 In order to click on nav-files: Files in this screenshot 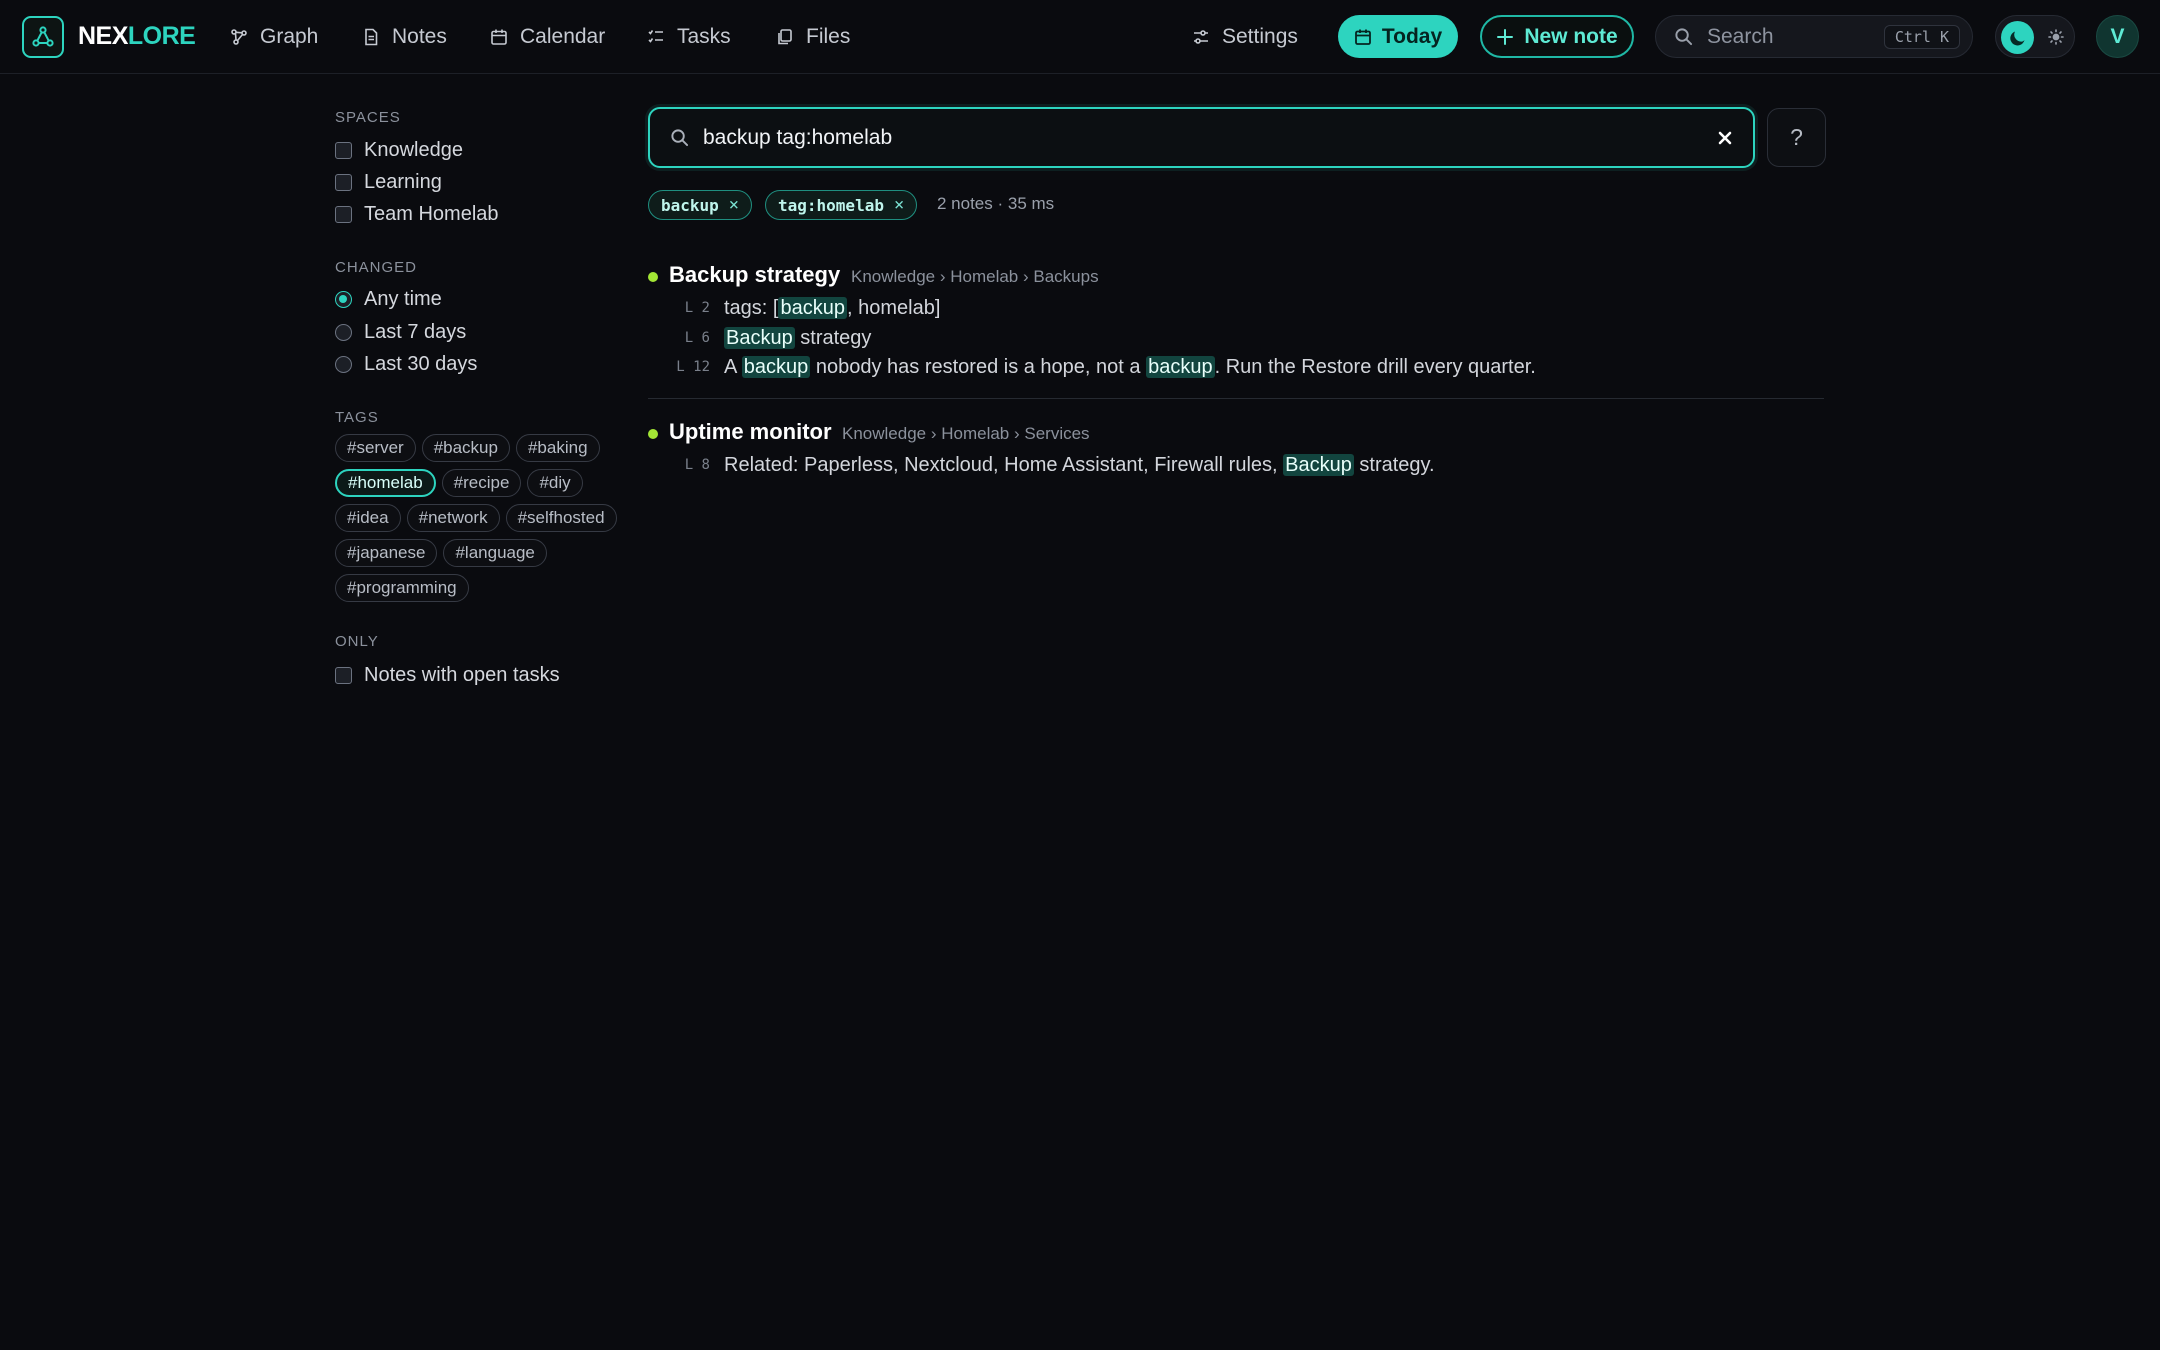, I will do `click(813, 37)`.